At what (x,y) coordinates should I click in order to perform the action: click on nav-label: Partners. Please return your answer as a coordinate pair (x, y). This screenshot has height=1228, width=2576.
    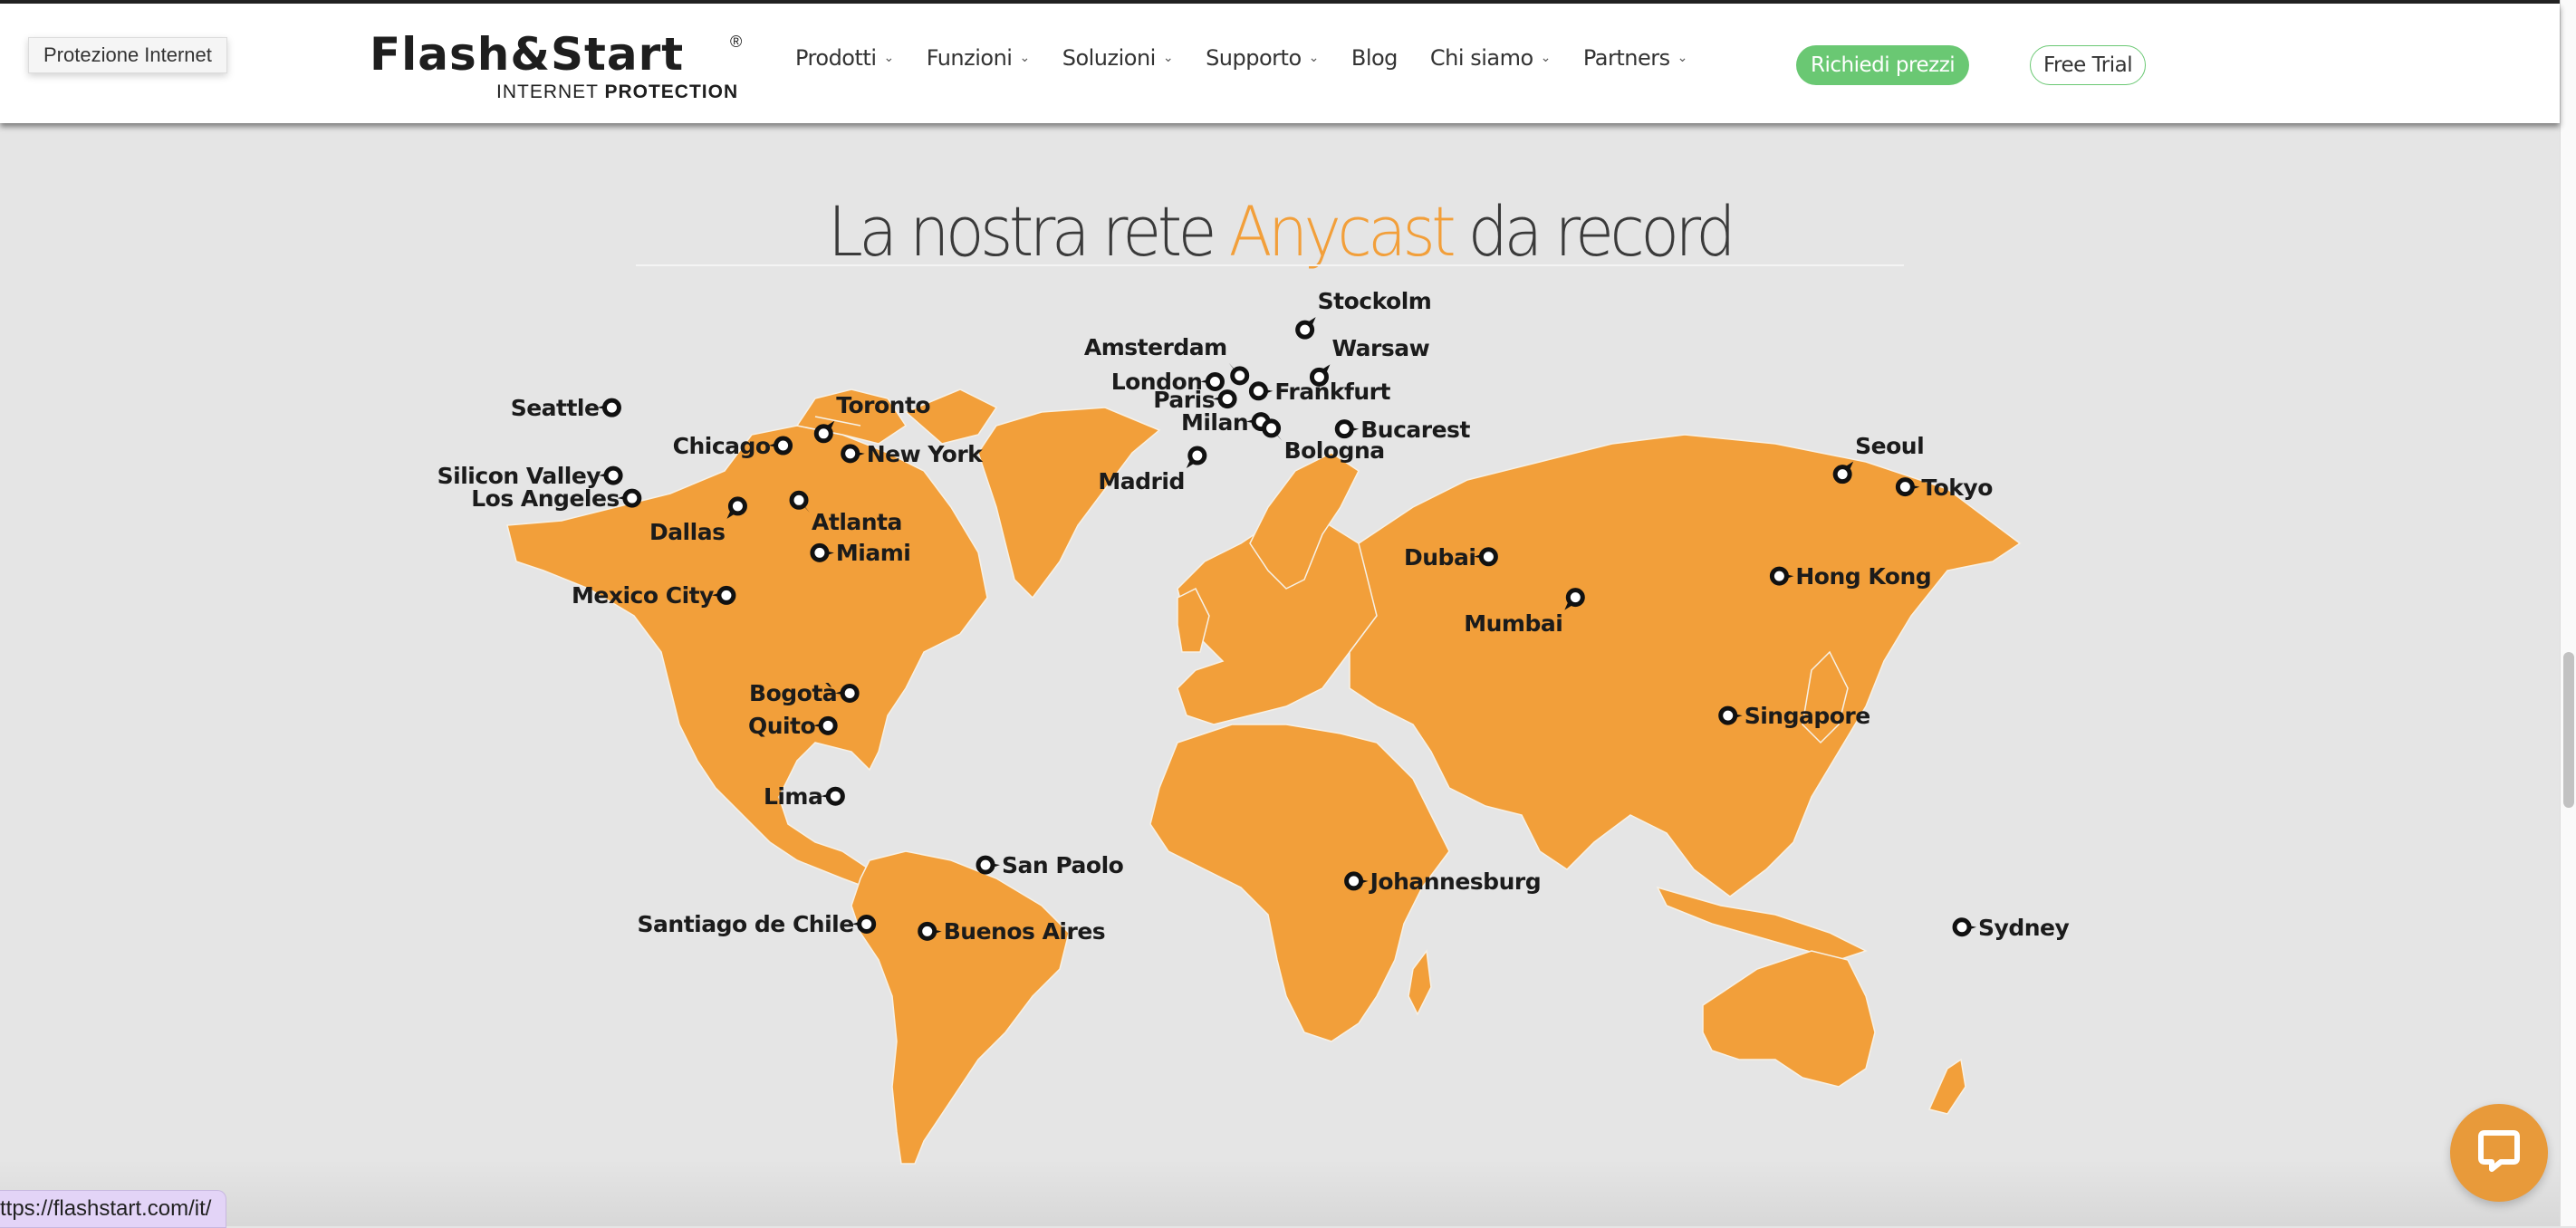
    Looking at the image, I should click on (1626, 58).